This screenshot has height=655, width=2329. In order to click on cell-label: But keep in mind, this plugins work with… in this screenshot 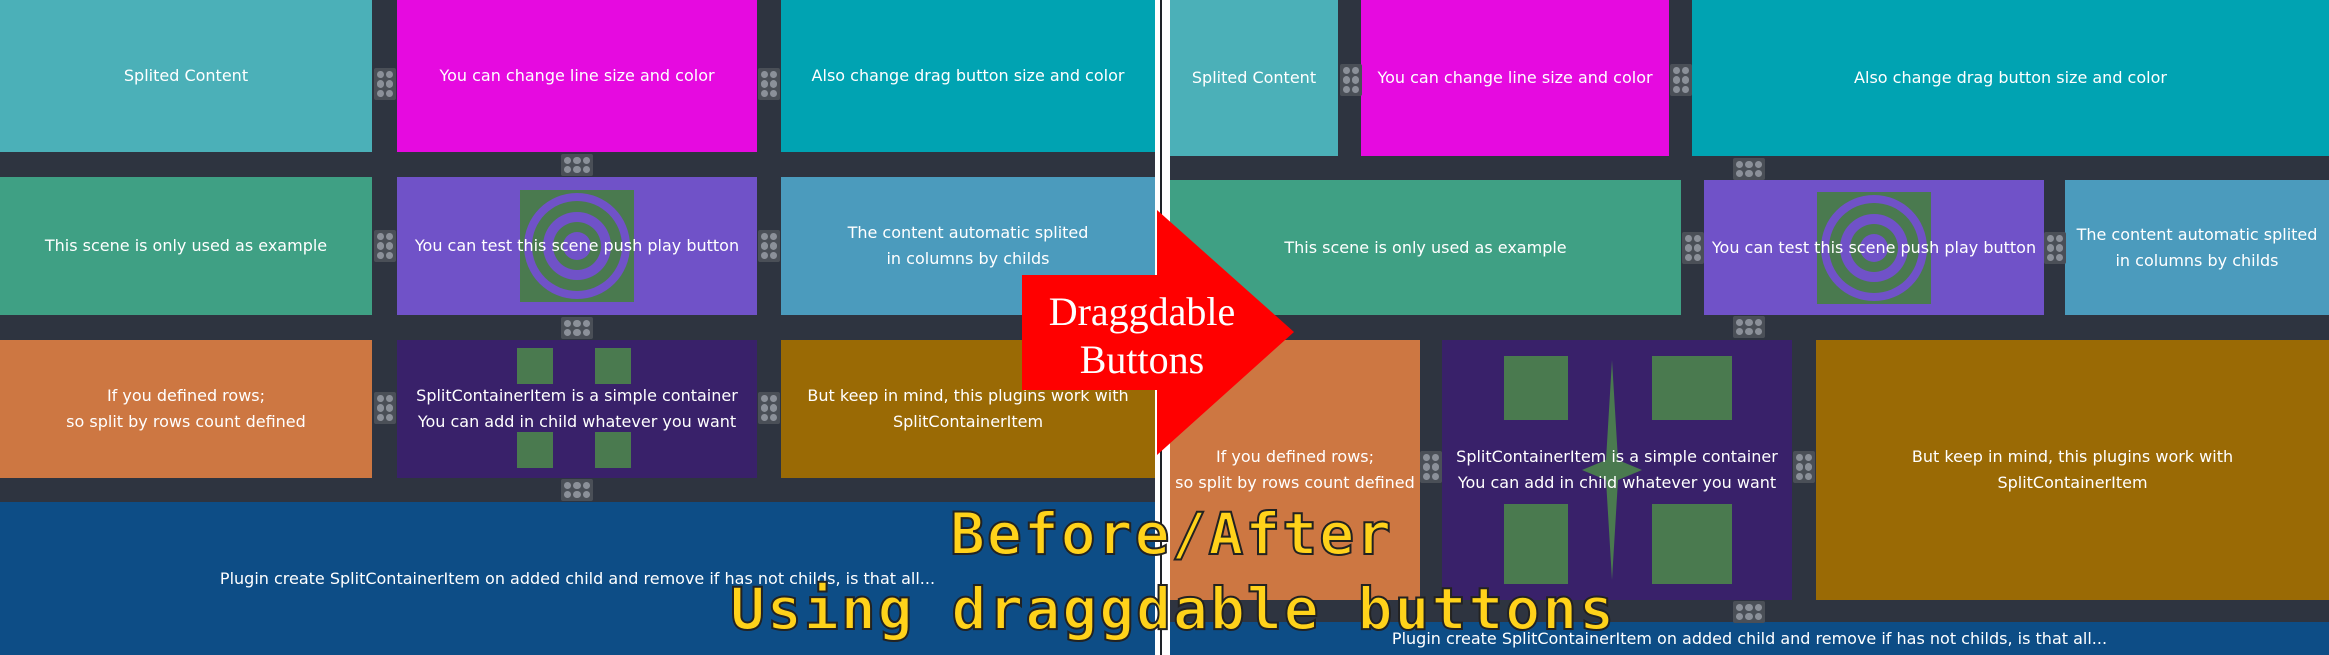, I will do `click(2072, 470)`.